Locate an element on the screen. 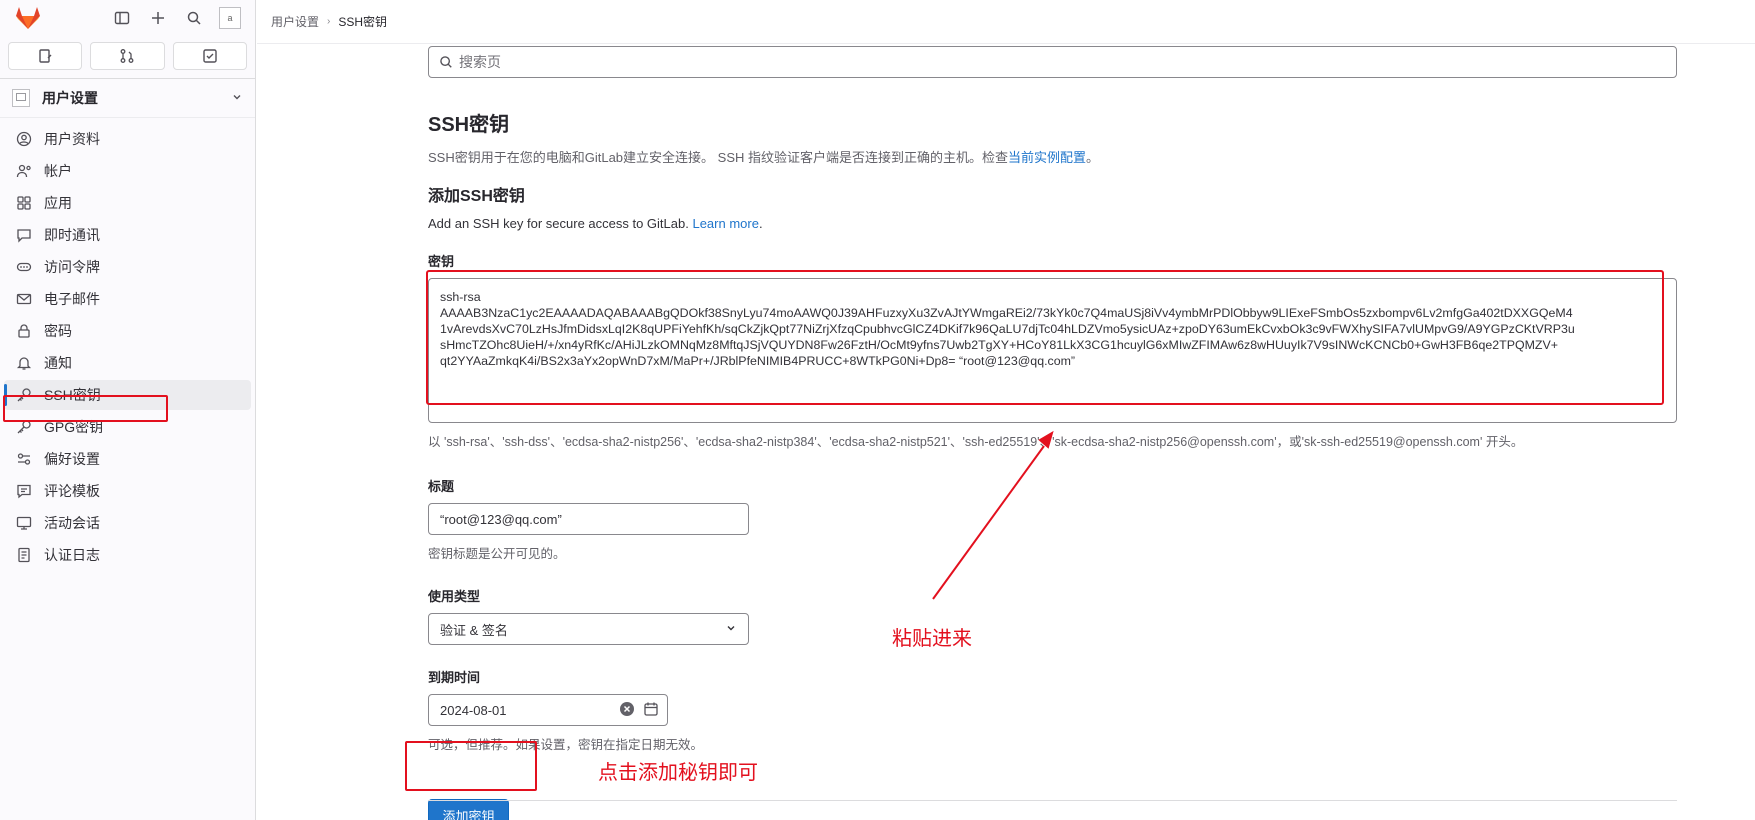  learn-more-end: . is located at coordinates (760, 223).